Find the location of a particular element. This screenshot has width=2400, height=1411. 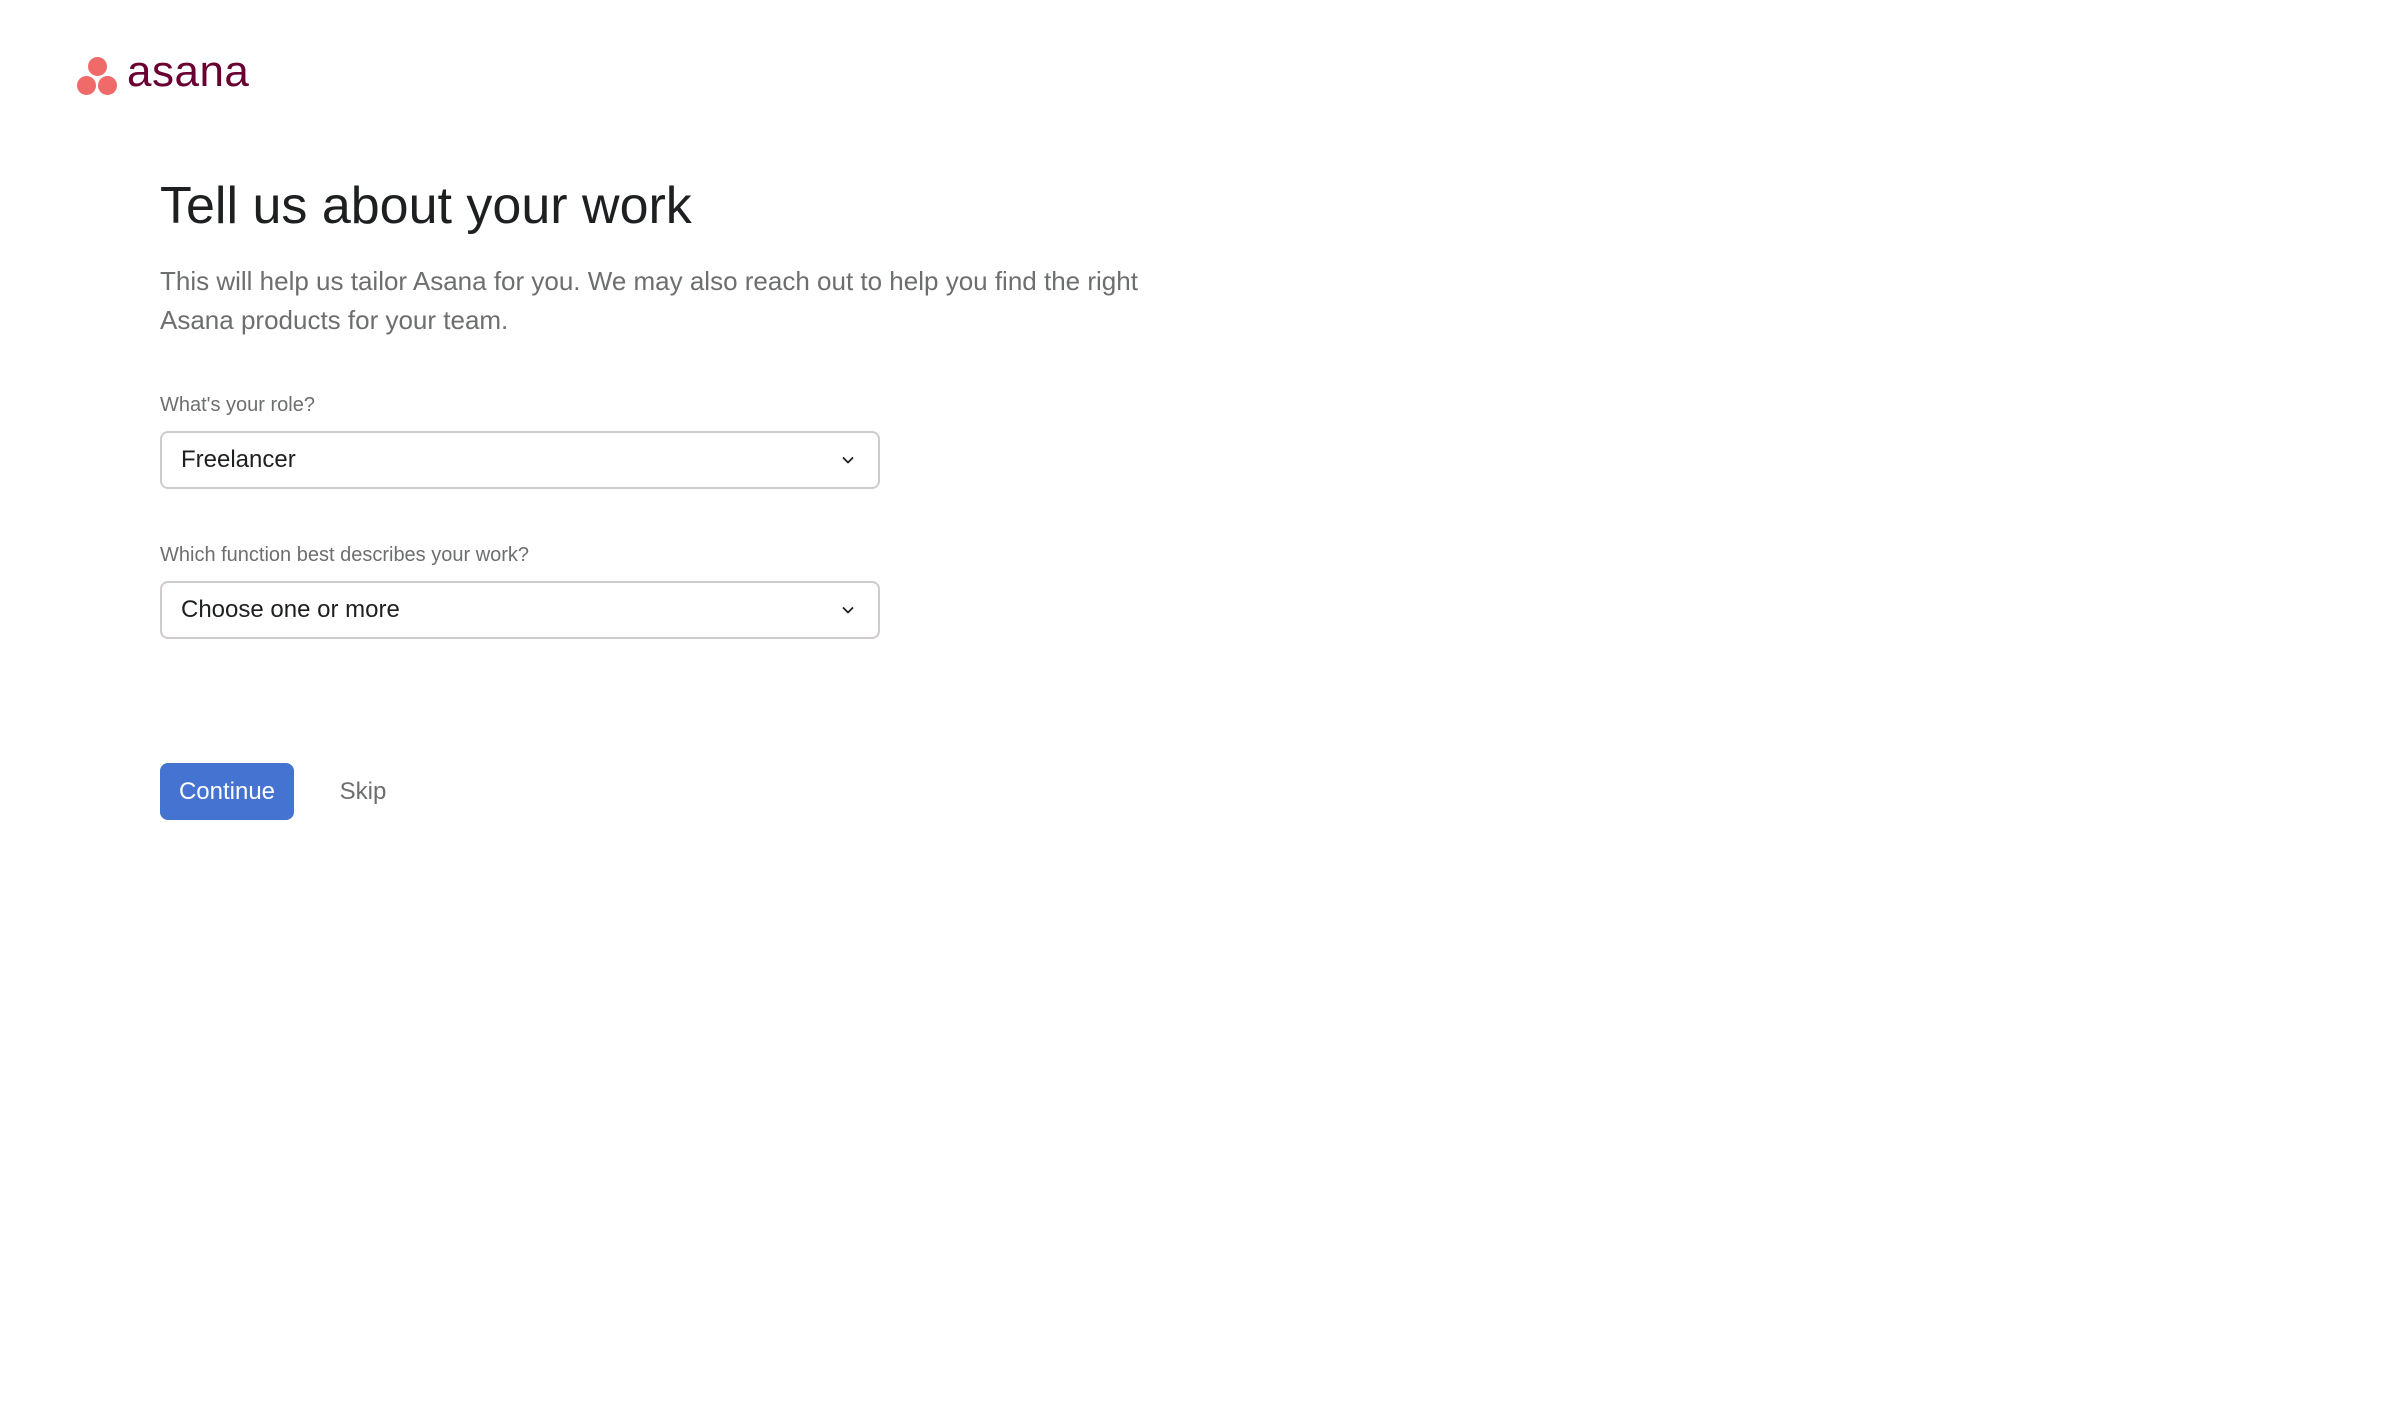

function-placeholder: Choose one or more is located at coordinates (290, 609).